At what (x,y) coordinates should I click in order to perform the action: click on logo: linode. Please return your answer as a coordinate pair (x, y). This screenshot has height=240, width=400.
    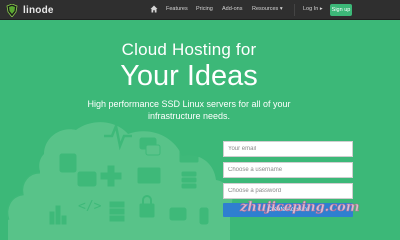
    Looking at the image, I should click on (30, 10).